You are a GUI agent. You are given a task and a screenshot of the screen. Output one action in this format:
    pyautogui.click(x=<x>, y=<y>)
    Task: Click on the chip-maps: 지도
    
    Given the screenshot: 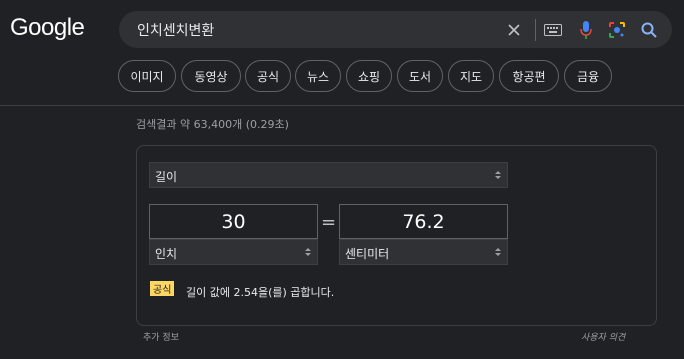 What is the action you would take?
    pyautogui.click(x=471, y=76)
    